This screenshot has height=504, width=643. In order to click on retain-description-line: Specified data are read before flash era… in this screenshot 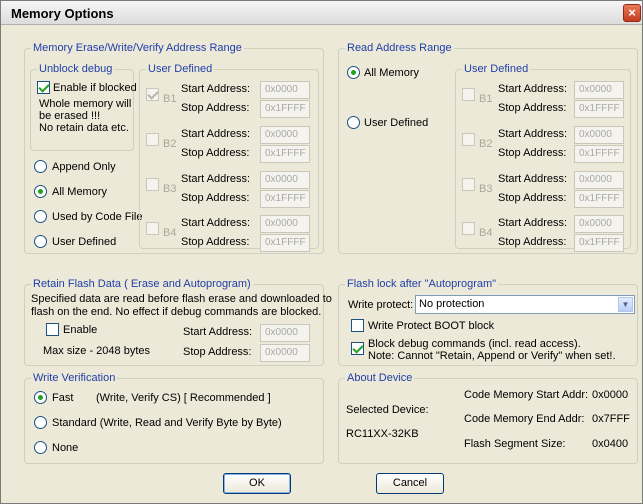, I will do `click(181, 299)`.